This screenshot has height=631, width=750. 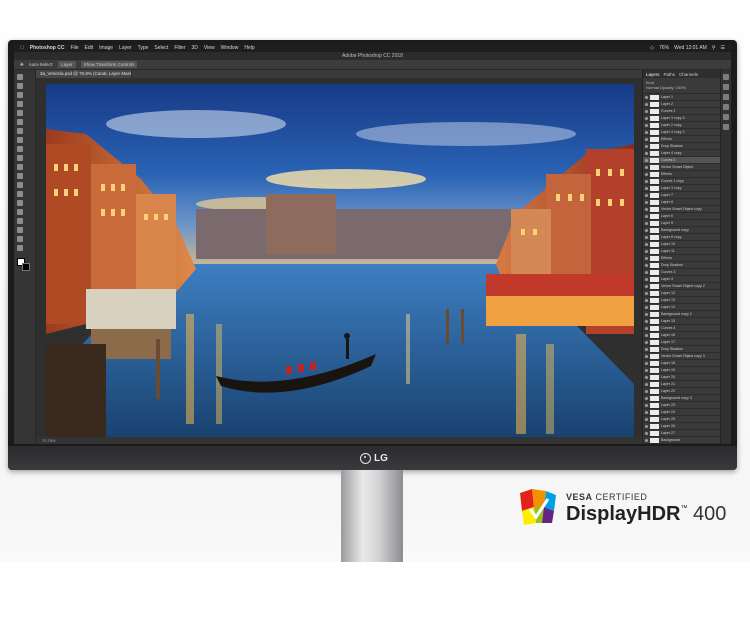 I want to click on clock: Wed 12:01 AM, so click(x=690, y=48).